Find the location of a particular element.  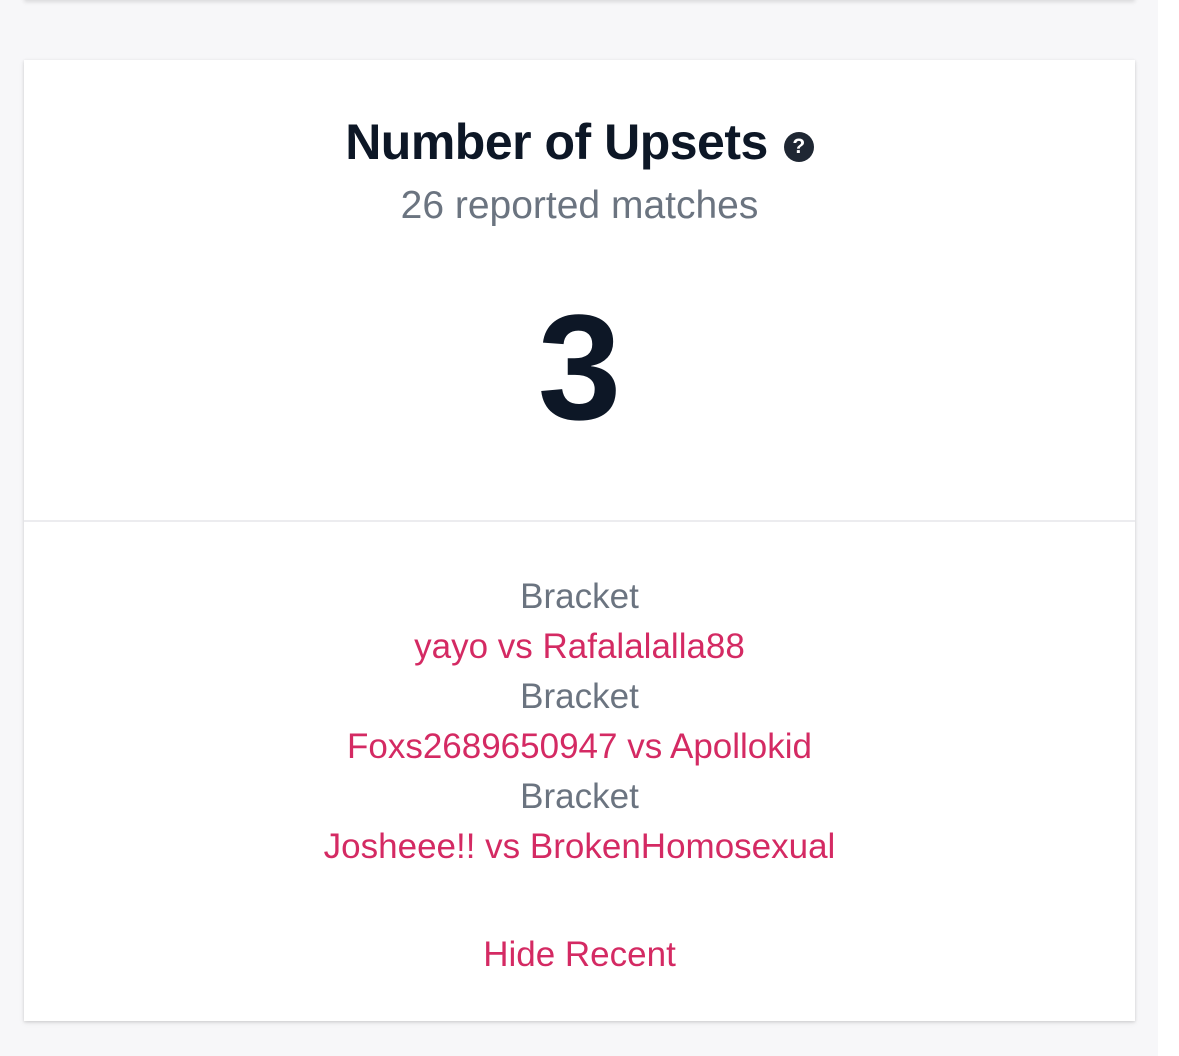

question-circle-icon: ? is located at coordinates (798, 147).